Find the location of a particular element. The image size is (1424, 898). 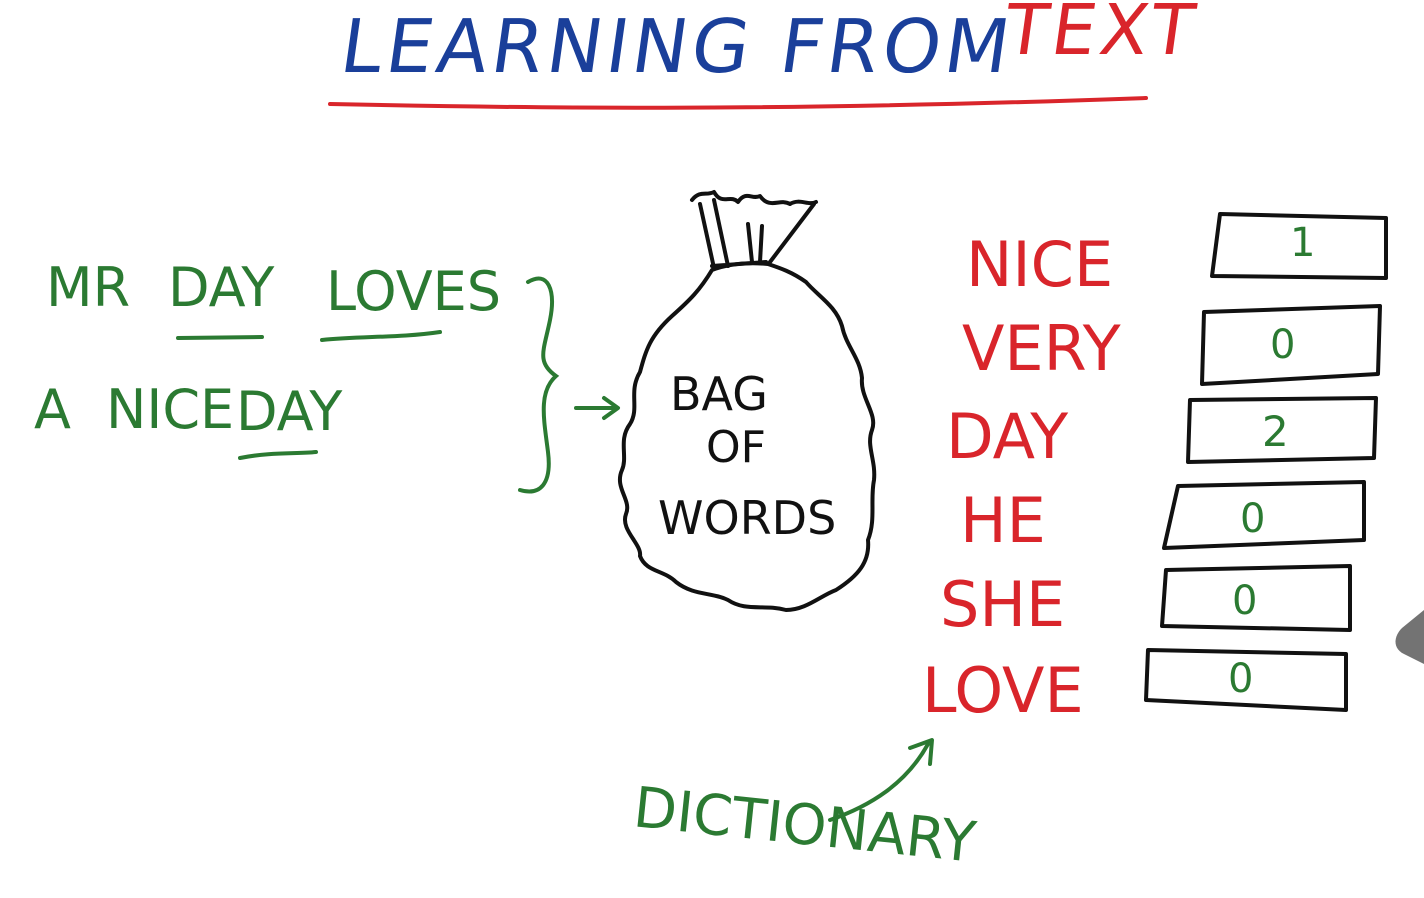

count-vector: 1 0 2 0 0 0 is located at coordinates (1266, 462).